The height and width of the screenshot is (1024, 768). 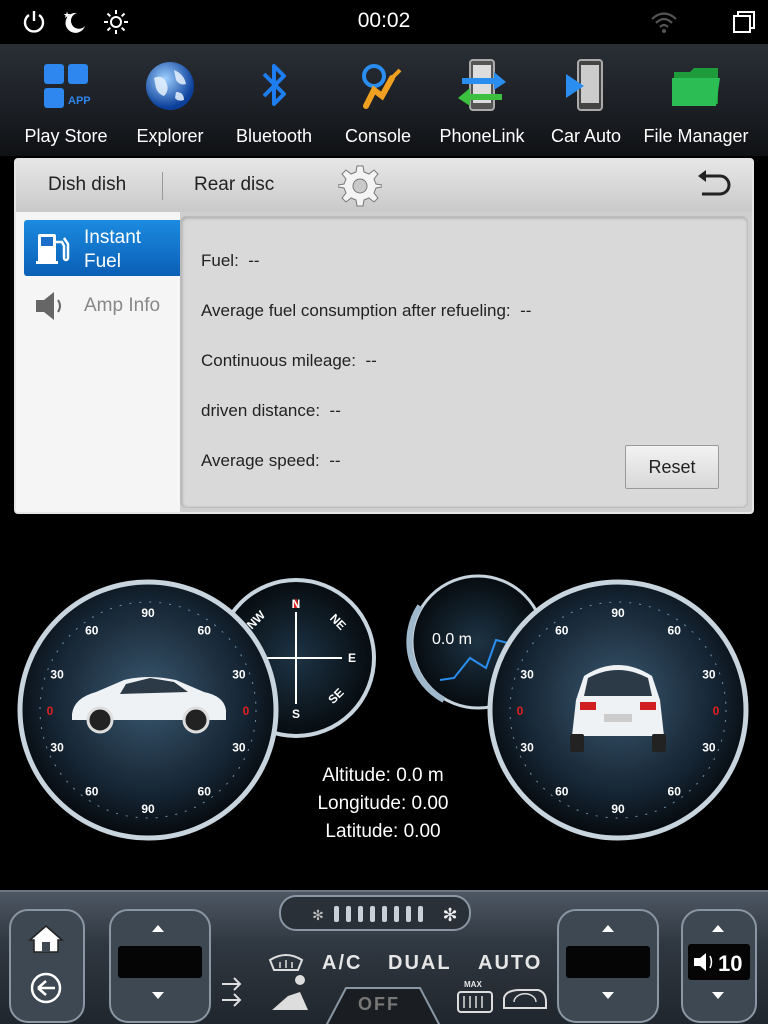 What do you see at coordinates (383, 831) in the screenshot?
I see `latitude-label: Latitude: 0.00` at bounding box center [383, 831].